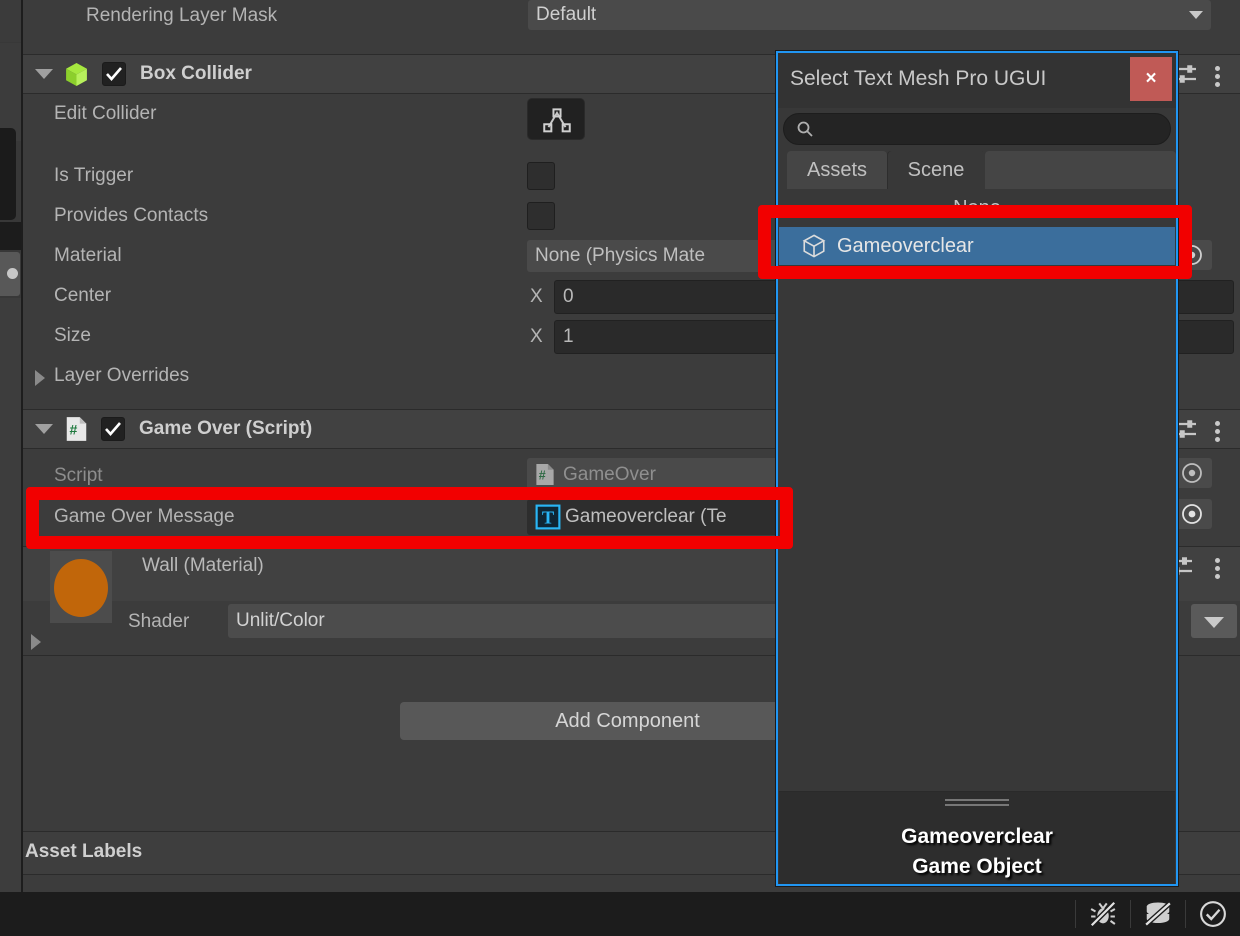  Describe the element at coordinates (1080, 170) in the screenshot. I see `tabbar-filler` at that location.